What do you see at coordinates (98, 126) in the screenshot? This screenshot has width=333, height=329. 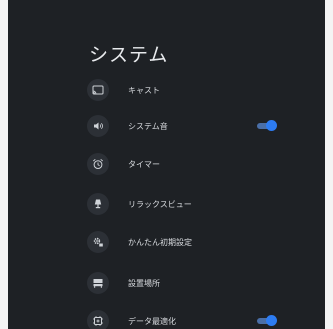 I see `volume-icon` at bounding box center [98, 126].